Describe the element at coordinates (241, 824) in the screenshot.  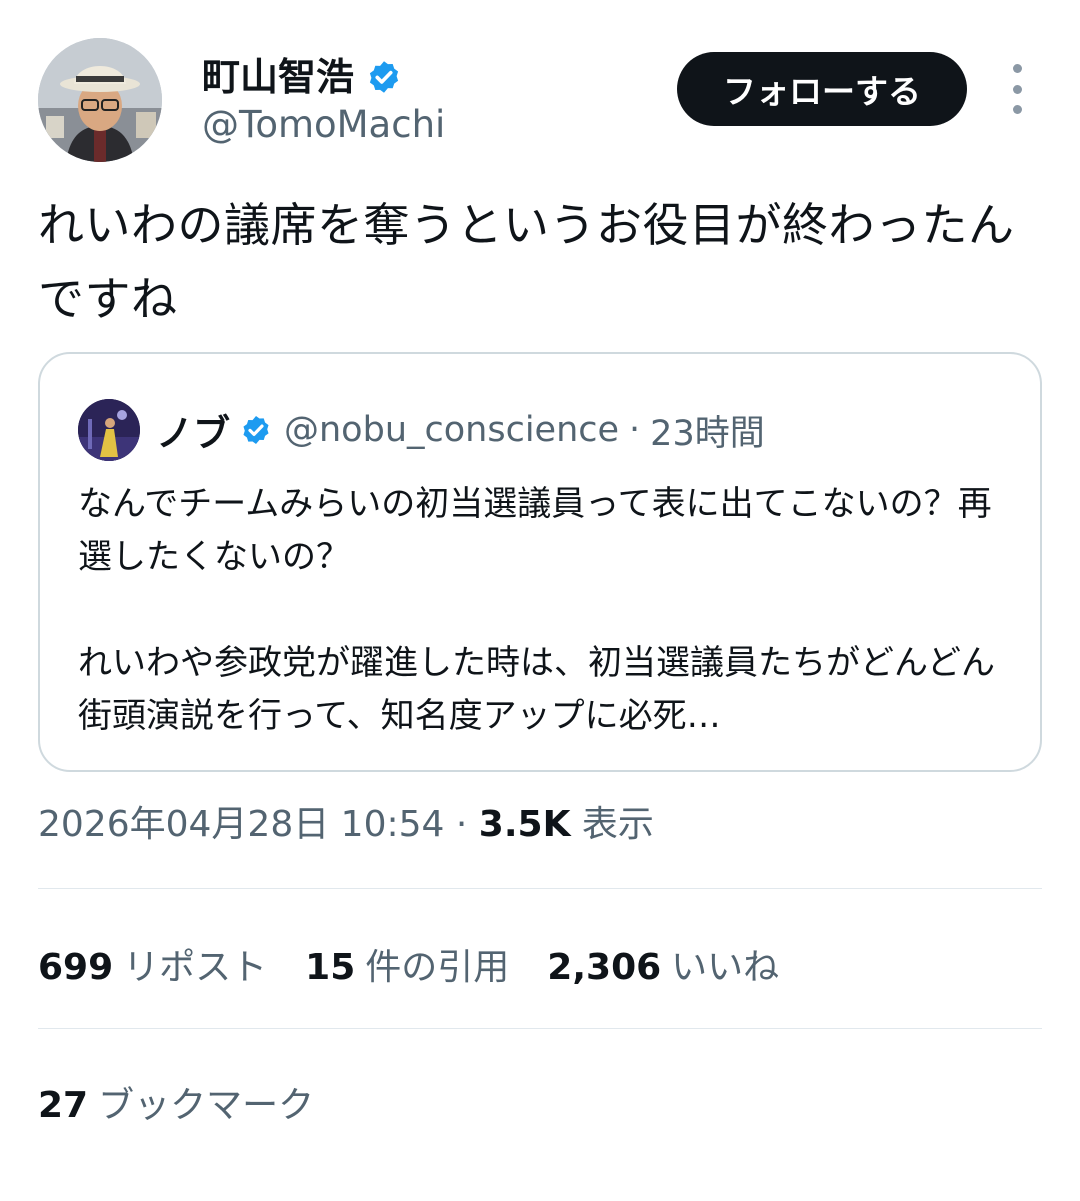
I see `tweet-timestamp: 2026年04月28日 10:54` at that location.